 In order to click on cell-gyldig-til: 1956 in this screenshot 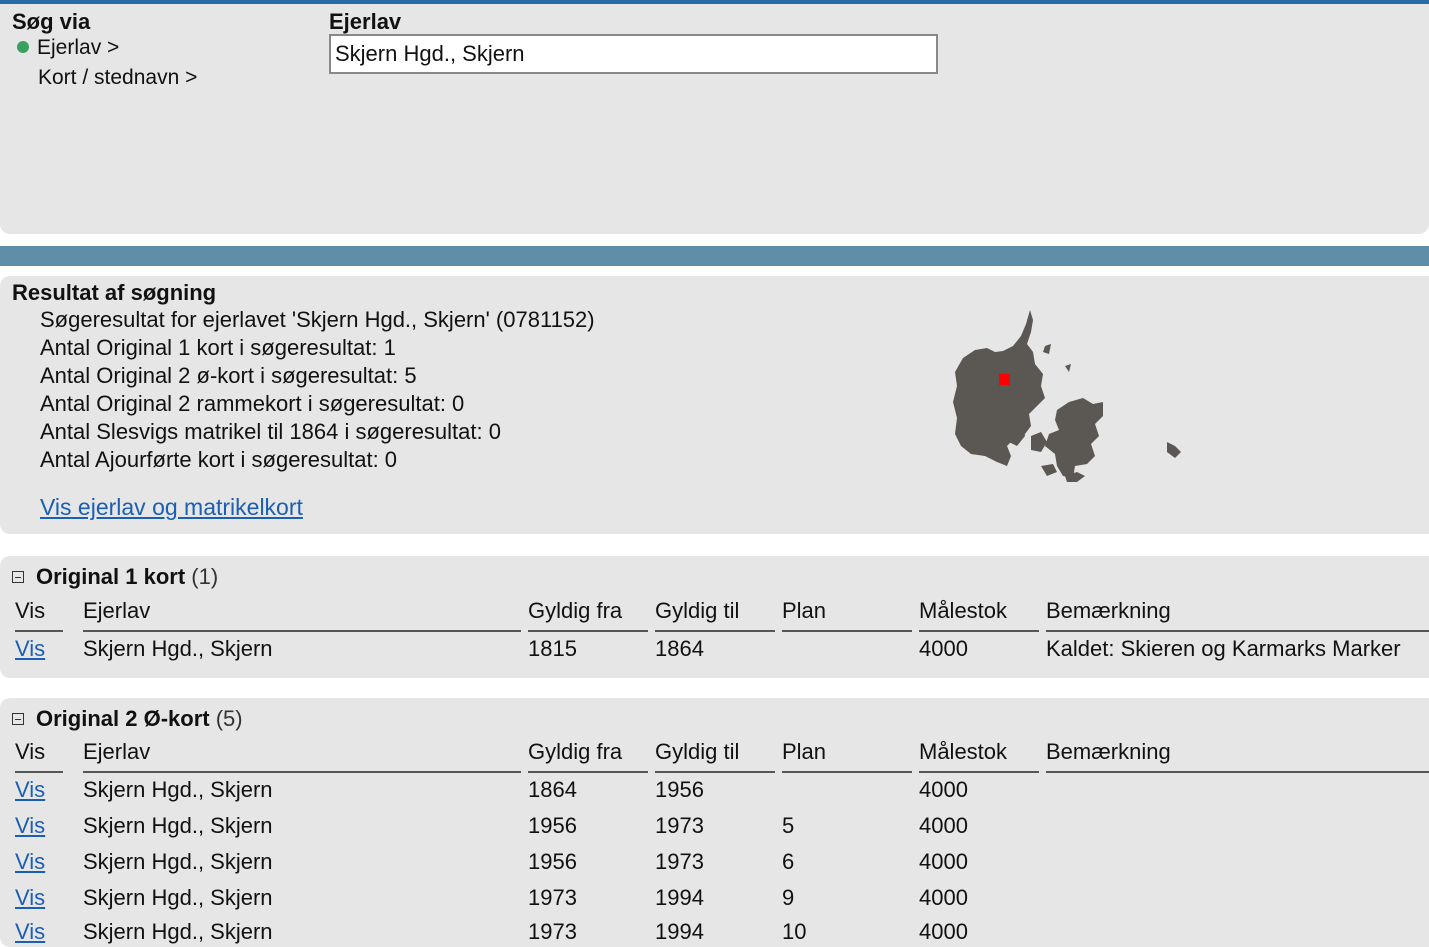, I will do `click(679, 789)`.